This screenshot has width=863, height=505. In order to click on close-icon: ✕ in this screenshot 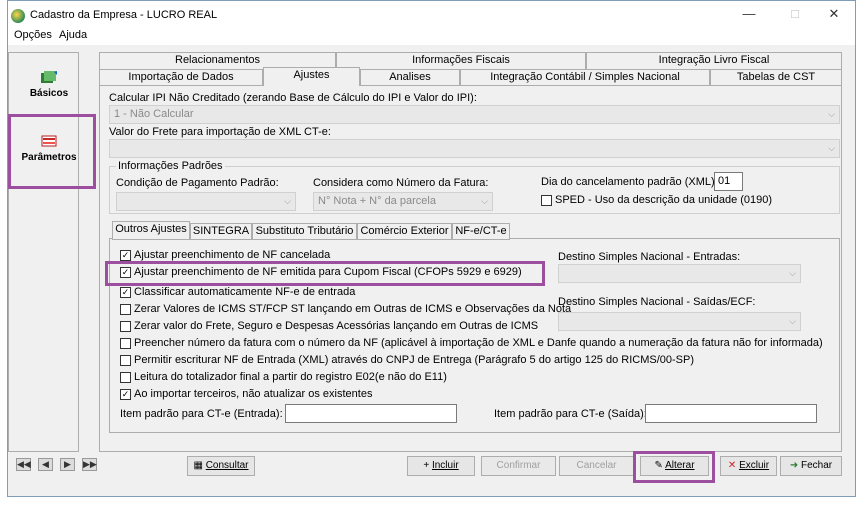, I will do `click(834, 14)`.